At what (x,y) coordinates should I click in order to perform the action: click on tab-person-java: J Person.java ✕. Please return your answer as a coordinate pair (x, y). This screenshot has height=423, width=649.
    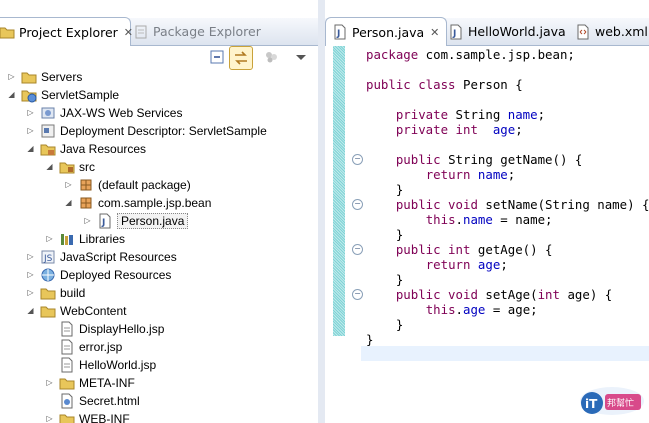
    Looking at the image, I should click on (386, 31).